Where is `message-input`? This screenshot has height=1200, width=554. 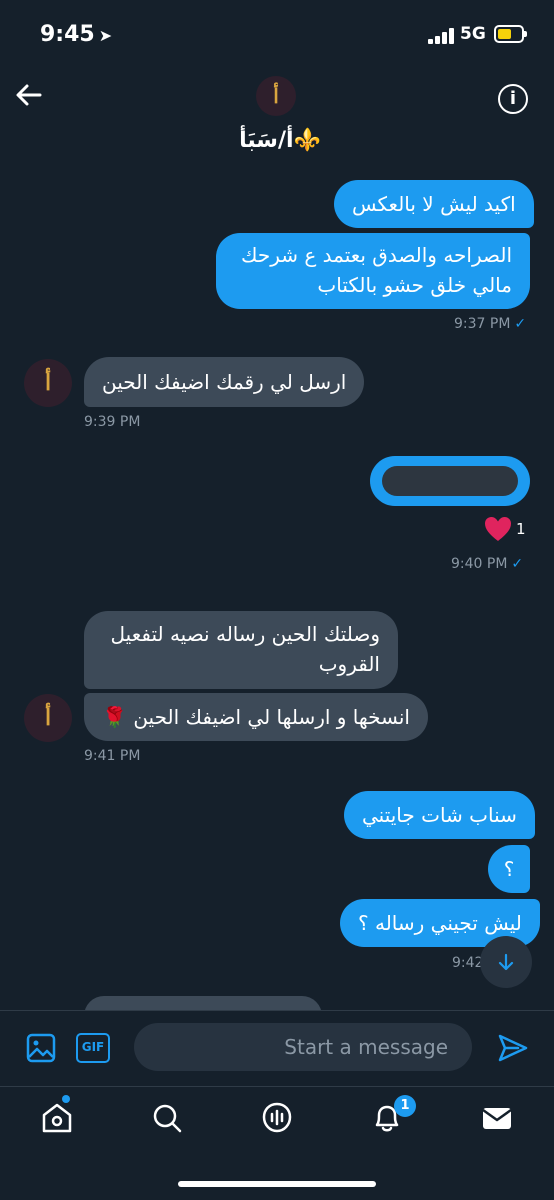
message-input is located at coordinates (303, 1047).